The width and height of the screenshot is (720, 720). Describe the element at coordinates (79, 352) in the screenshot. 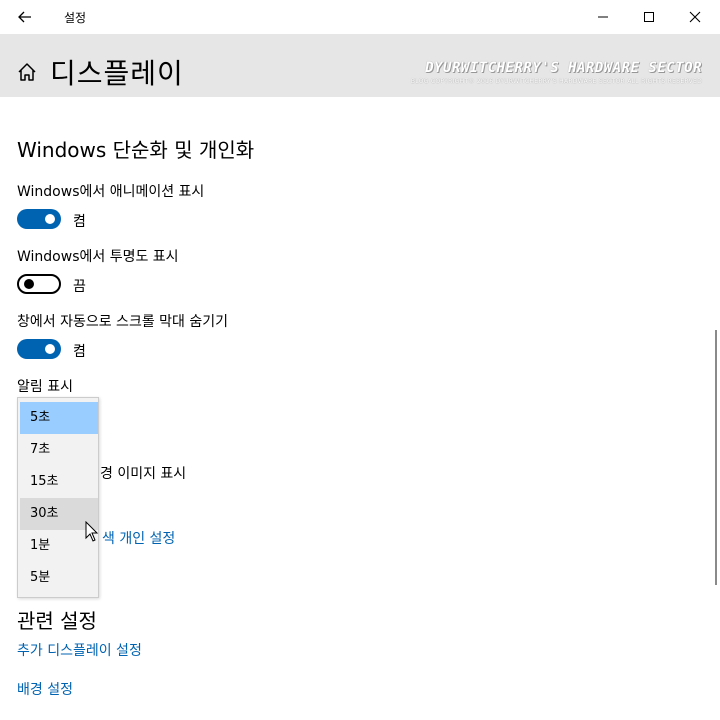

I see `scrollbar-hide-toggle-state: 켬` at that location.